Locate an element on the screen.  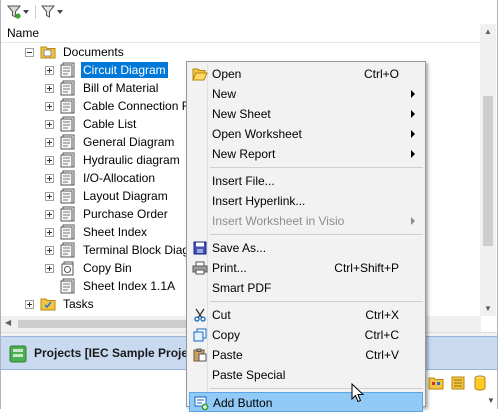
scrollbar-thumb is located at coordinates (488, 171).